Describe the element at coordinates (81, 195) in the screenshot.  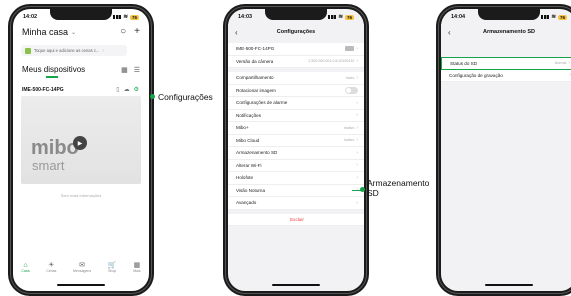
I see `no-more-info: Sem mais informações` at that location.